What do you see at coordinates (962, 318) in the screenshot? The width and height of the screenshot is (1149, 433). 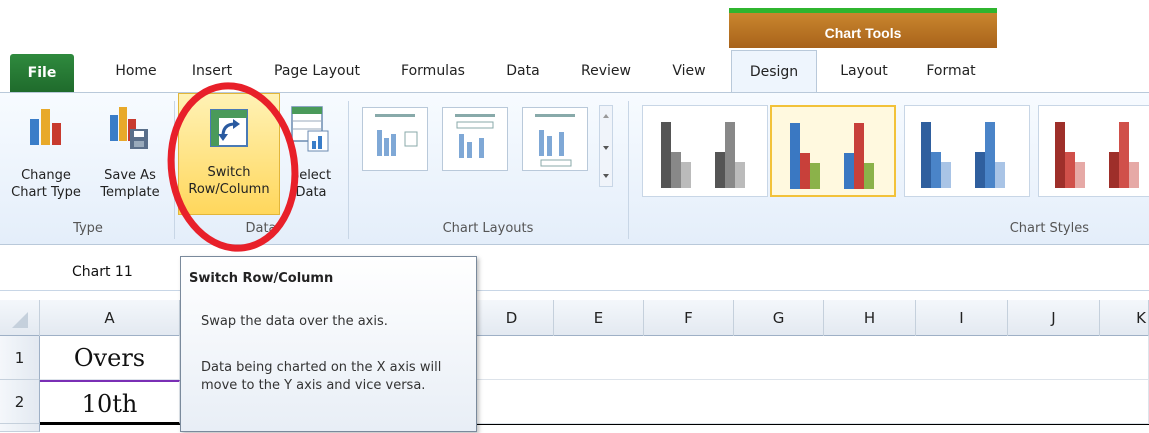 I see `column-header-i: I` at bounding box center [962, 318].